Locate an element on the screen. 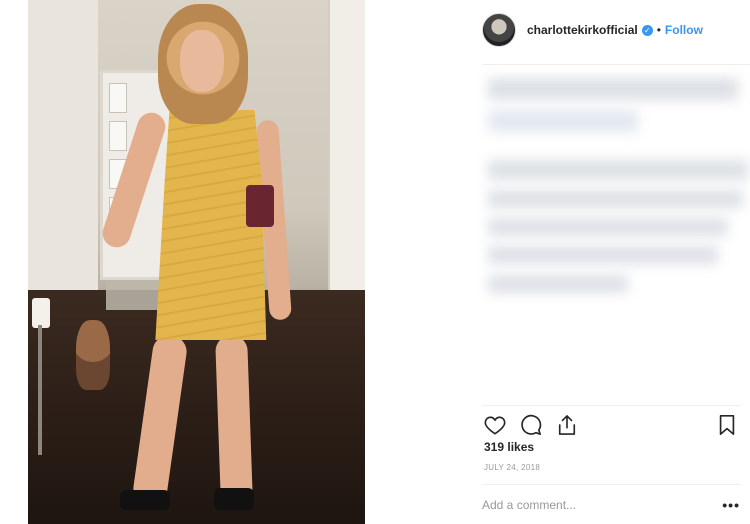 This screenshot has width=750, height=524. comment-bubble-icon is located at coordinates (531, 425).